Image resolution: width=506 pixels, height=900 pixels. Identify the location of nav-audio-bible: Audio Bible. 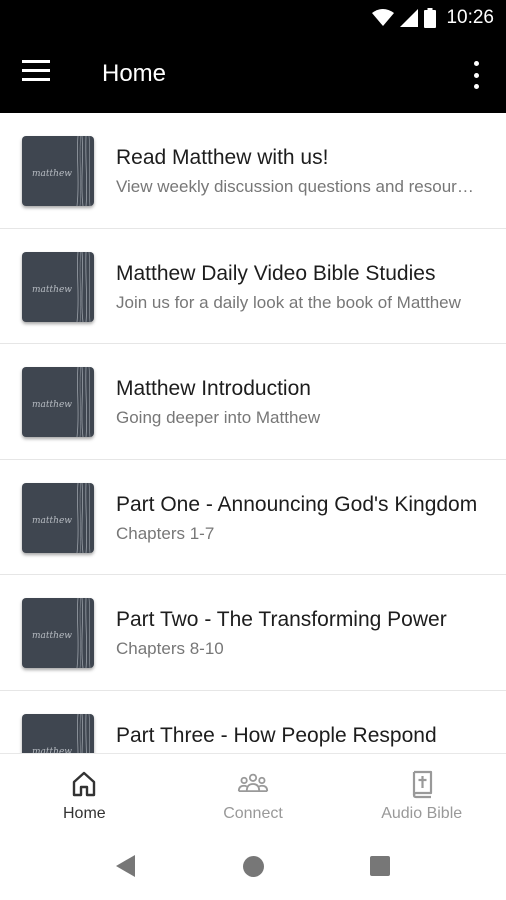
(421, 795).